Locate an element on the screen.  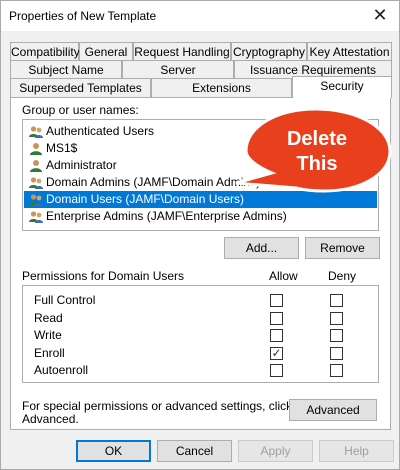
callout-line1: Delete is located at coordinates (317, 139).